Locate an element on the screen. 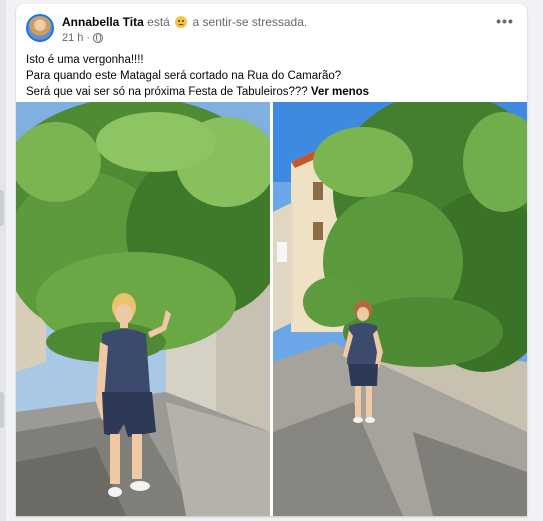 The image size is (543, 521). author-name: Annabella Tita is located at coordinates (103, 22).